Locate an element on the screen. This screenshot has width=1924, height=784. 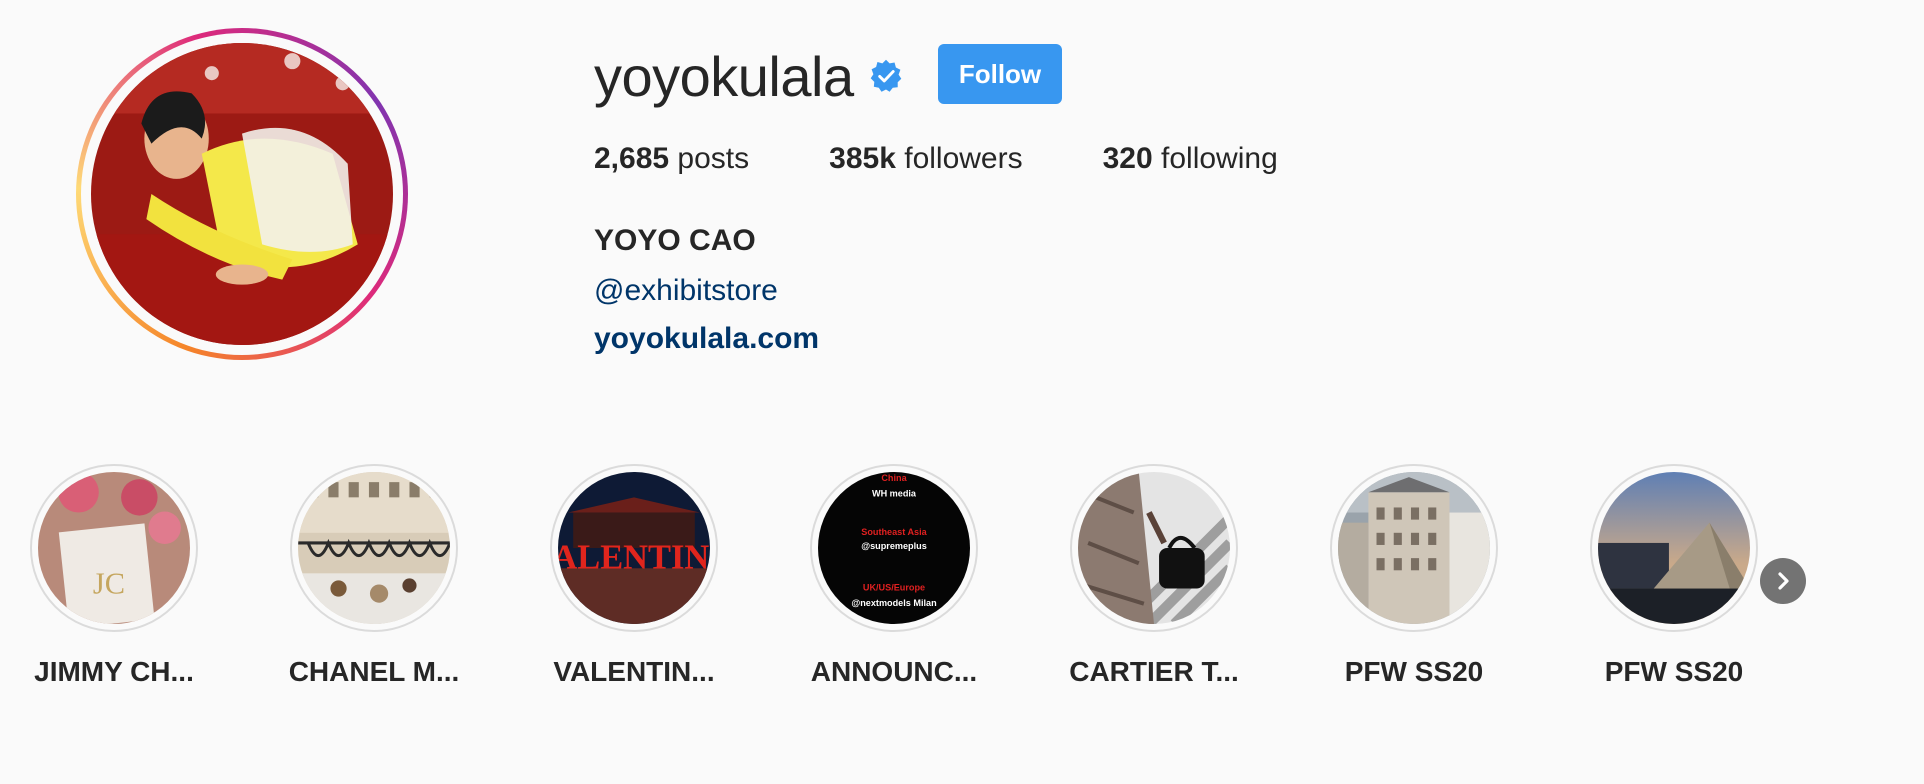
mention-link: @exhibitstore is located at coordinates (686, 291).